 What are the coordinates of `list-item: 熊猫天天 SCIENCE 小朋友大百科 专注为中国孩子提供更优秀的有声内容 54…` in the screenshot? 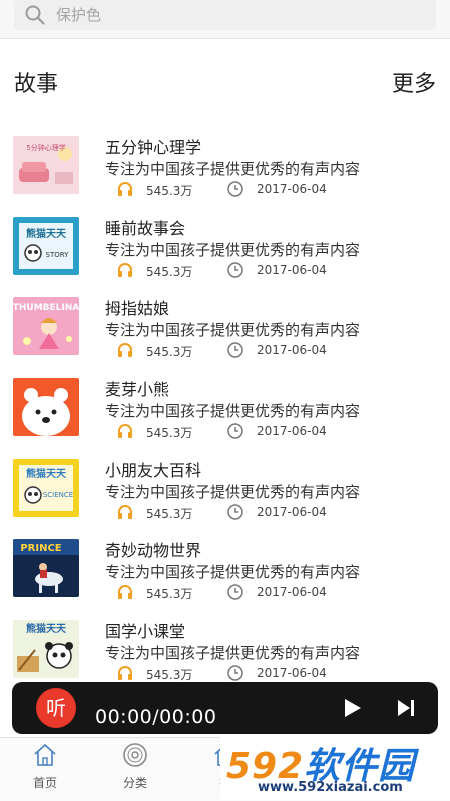 It's located at (225, 491).